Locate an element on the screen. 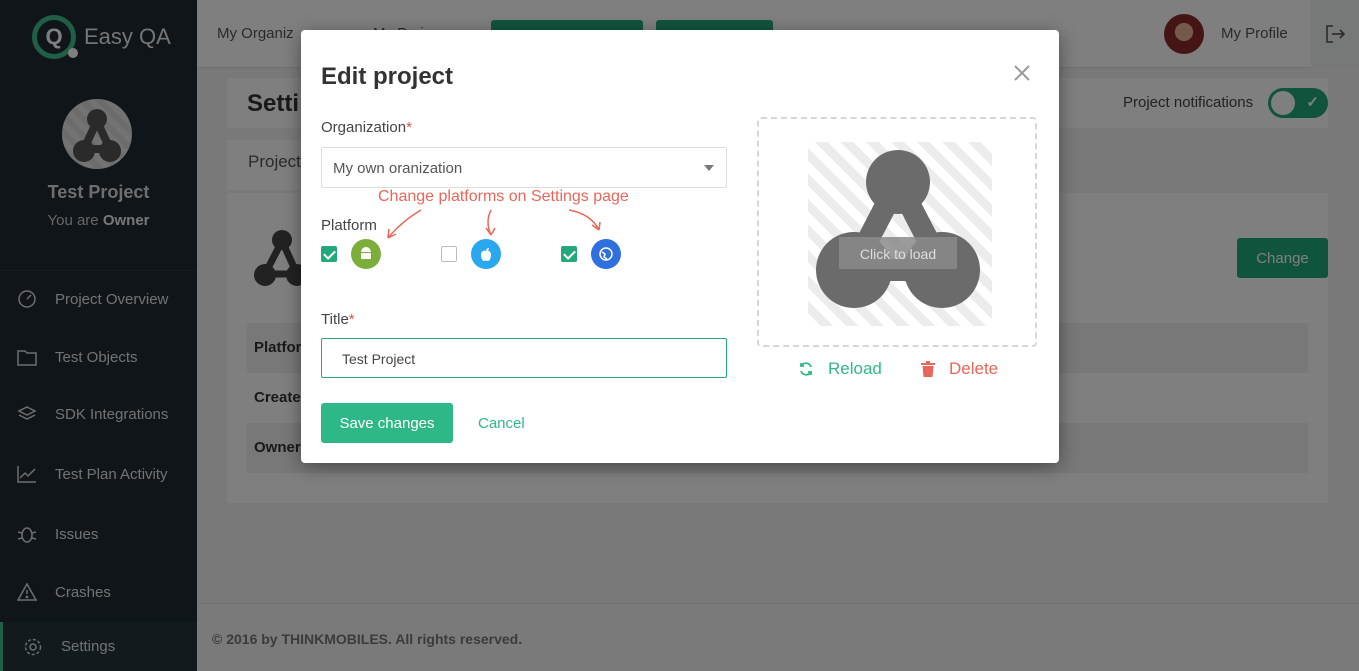 Image resolution: width=1359 pixels, height=671 pixels. trash-icon is located at coordinates (928, 369).